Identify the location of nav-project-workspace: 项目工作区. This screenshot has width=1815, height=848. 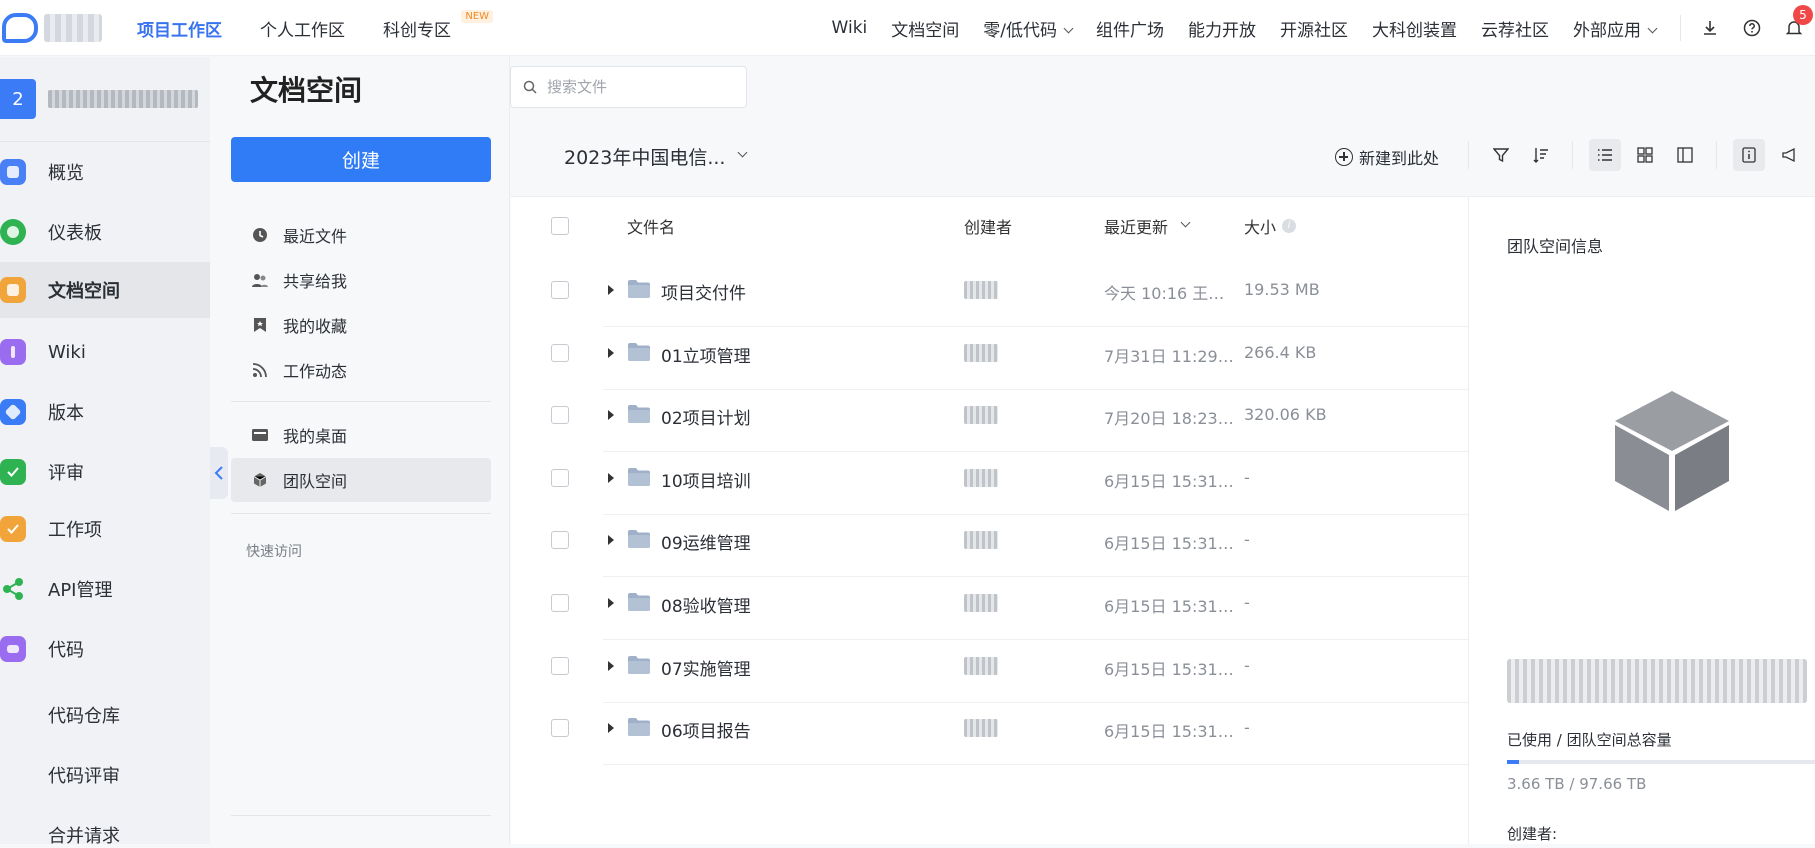
(179, 28).